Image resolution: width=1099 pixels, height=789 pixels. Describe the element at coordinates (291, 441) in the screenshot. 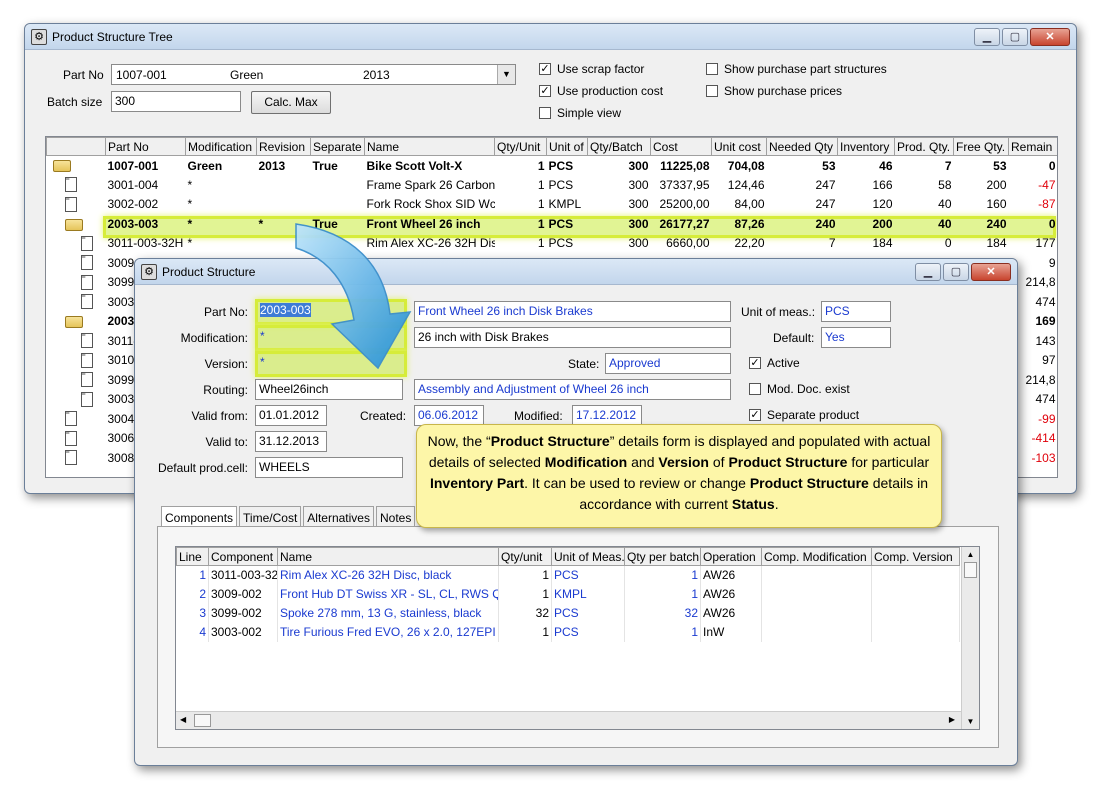

I see `valid-to-input: 31.12.2013` at that location.